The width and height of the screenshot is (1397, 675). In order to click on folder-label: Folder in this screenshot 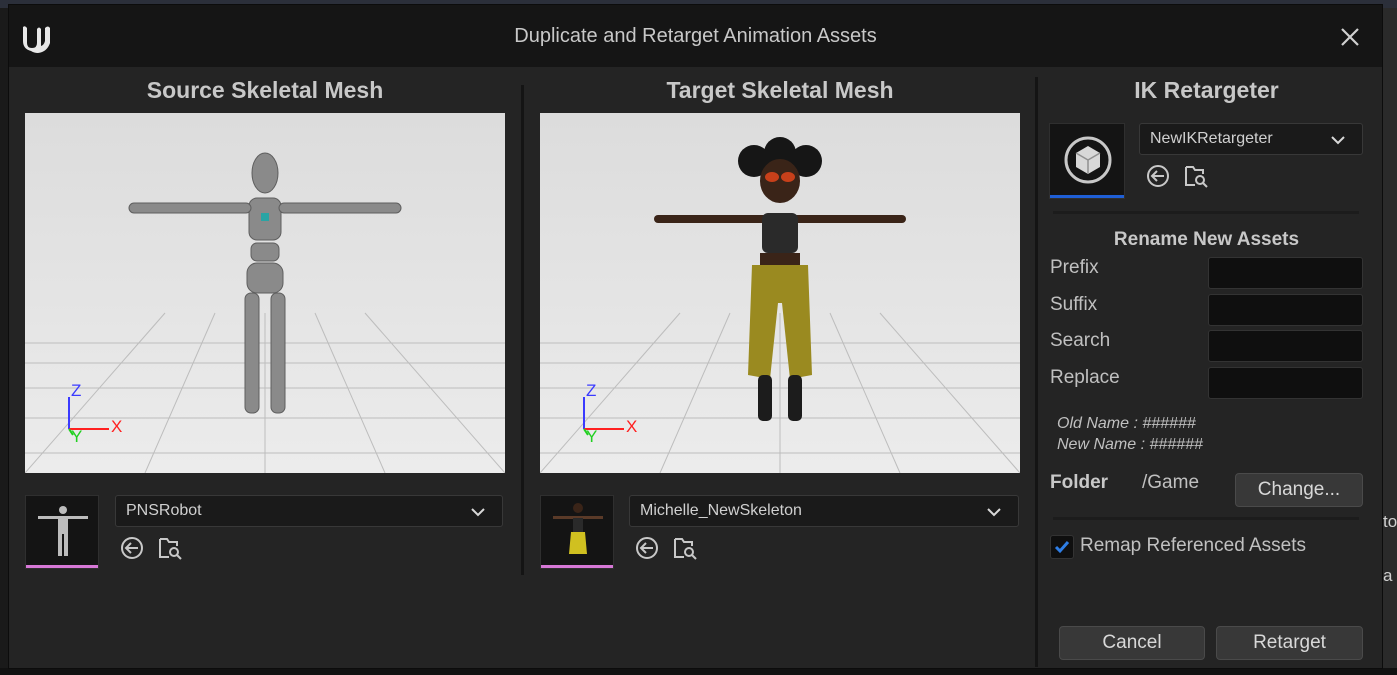, I will do `click(1079, 482)`.